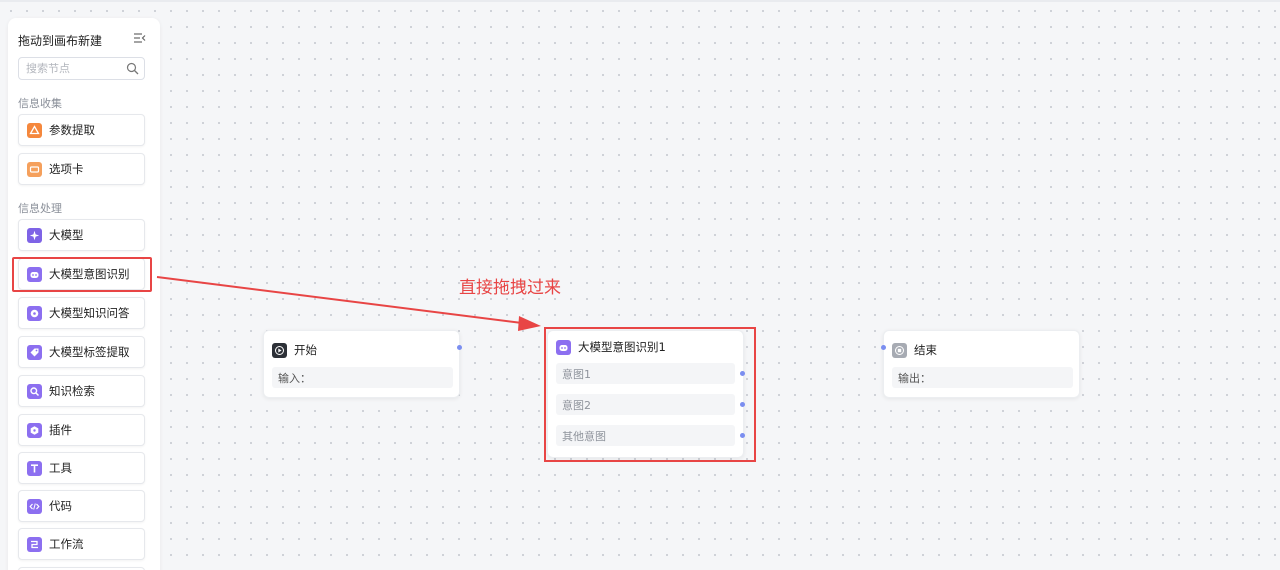 The width and height of the screenshot is (1280, 570). What do you see at coordinates (72, 391) in the screenshot?
I see `sidebar-item-label: 知识检索` at bounding box center [72, 391].